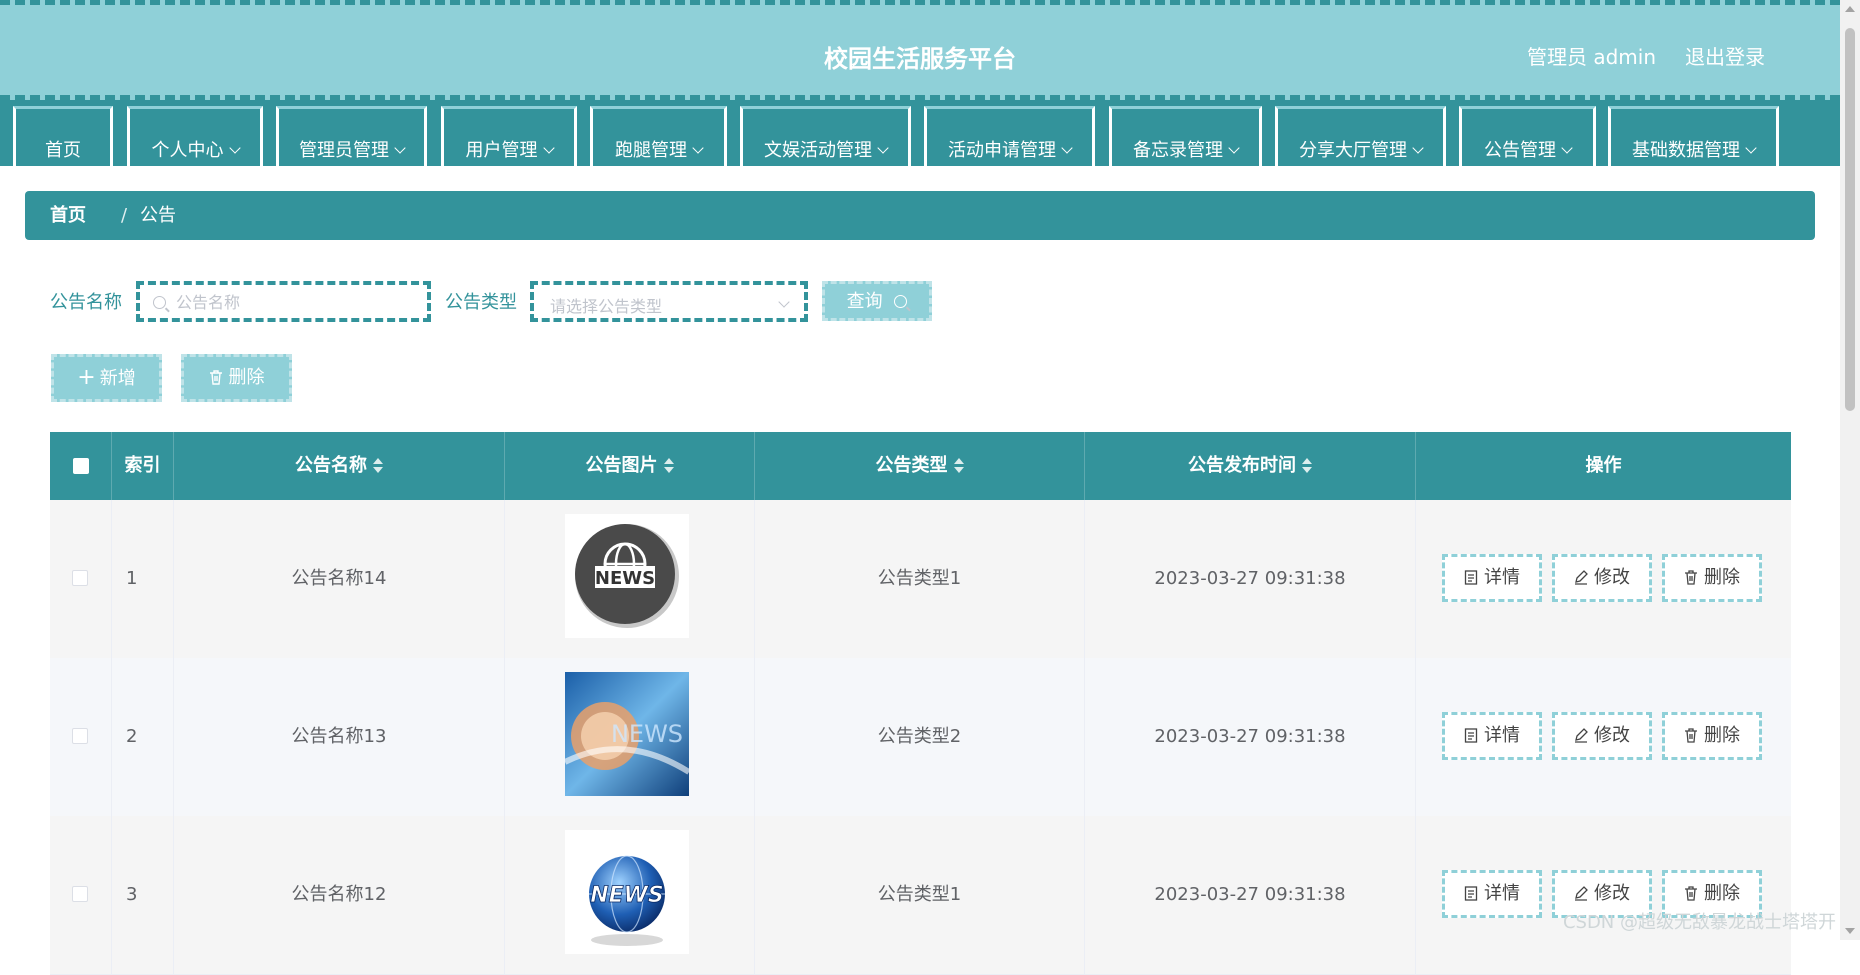 The image size is (1860, 975). Describe the element at coordinates (1353, 150) in the screenshot. I see `nav-item-label: 分享大厅管理` at that location.